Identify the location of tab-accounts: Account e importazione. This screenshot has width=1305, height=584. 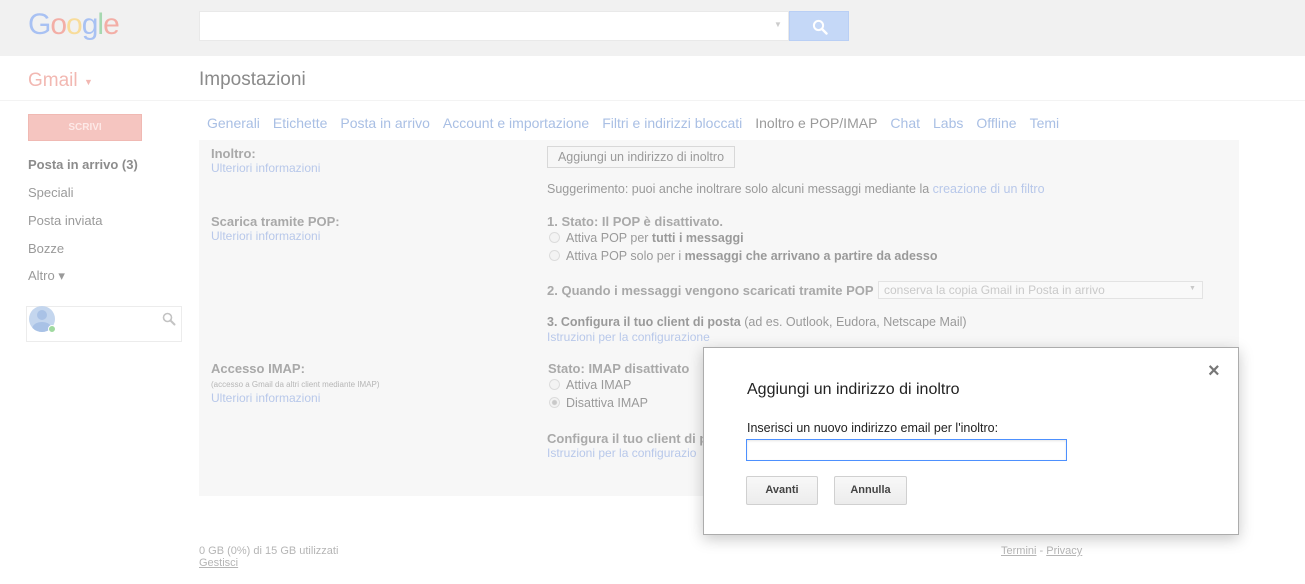
(516, 123).